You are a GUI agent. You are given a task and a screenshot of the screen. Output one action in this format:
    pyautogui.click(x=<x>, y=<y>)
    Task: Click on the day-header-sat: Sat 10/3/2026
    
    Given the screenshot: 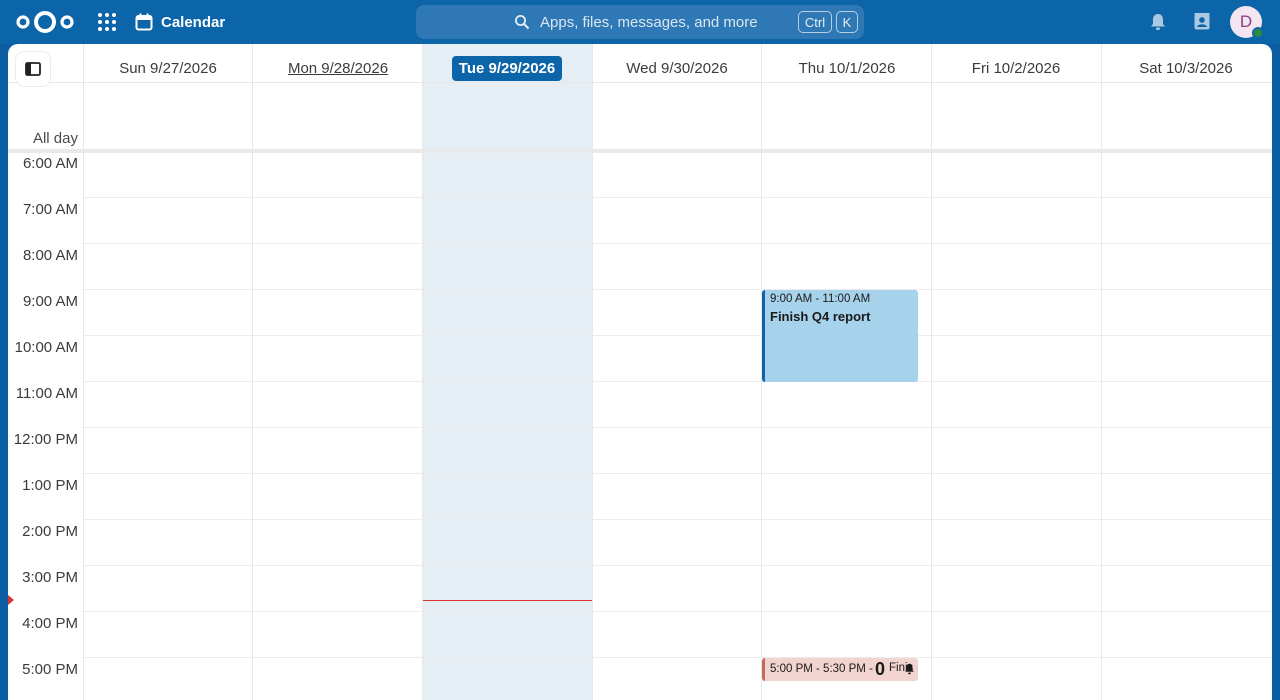 What is the action you would take?
    pyautogui.click(x=1186, y=68)
    